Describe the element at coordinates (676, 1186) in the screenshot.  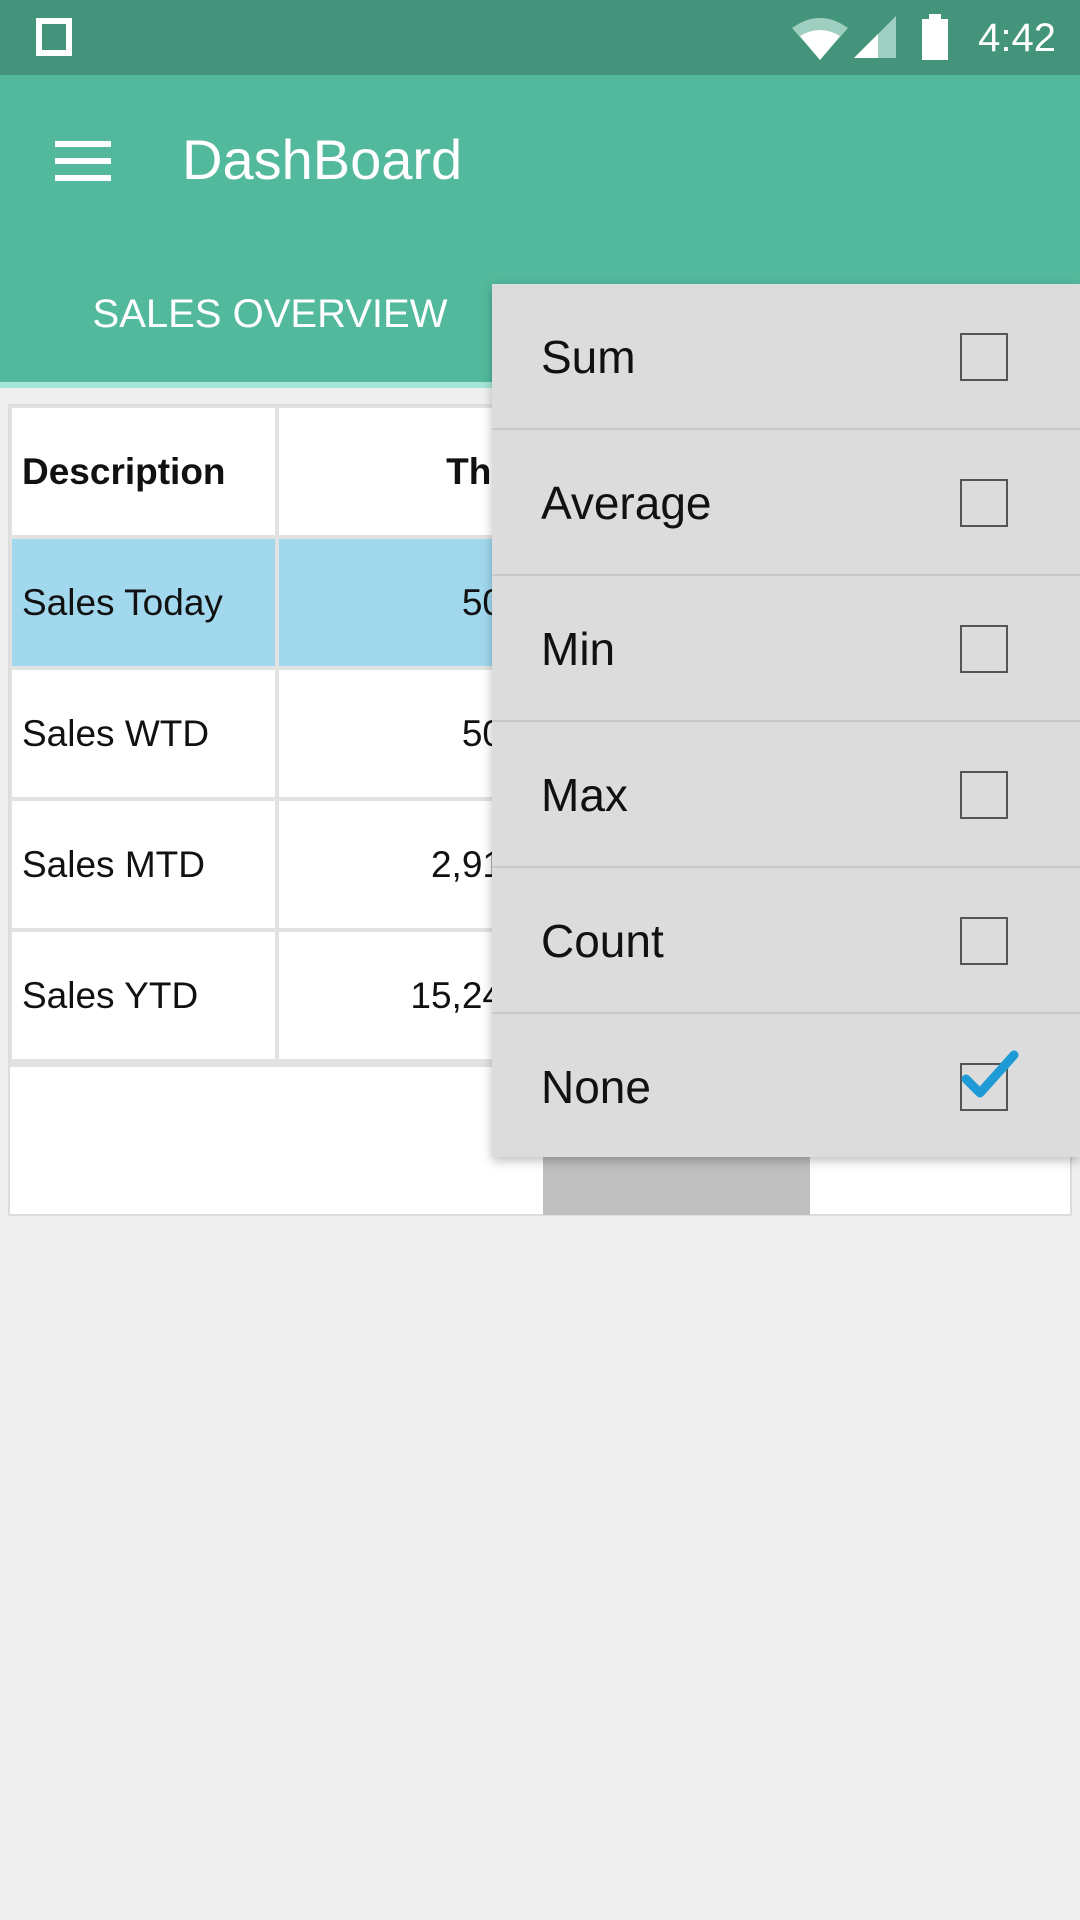
I see `footer-cell-highlight` at that location.